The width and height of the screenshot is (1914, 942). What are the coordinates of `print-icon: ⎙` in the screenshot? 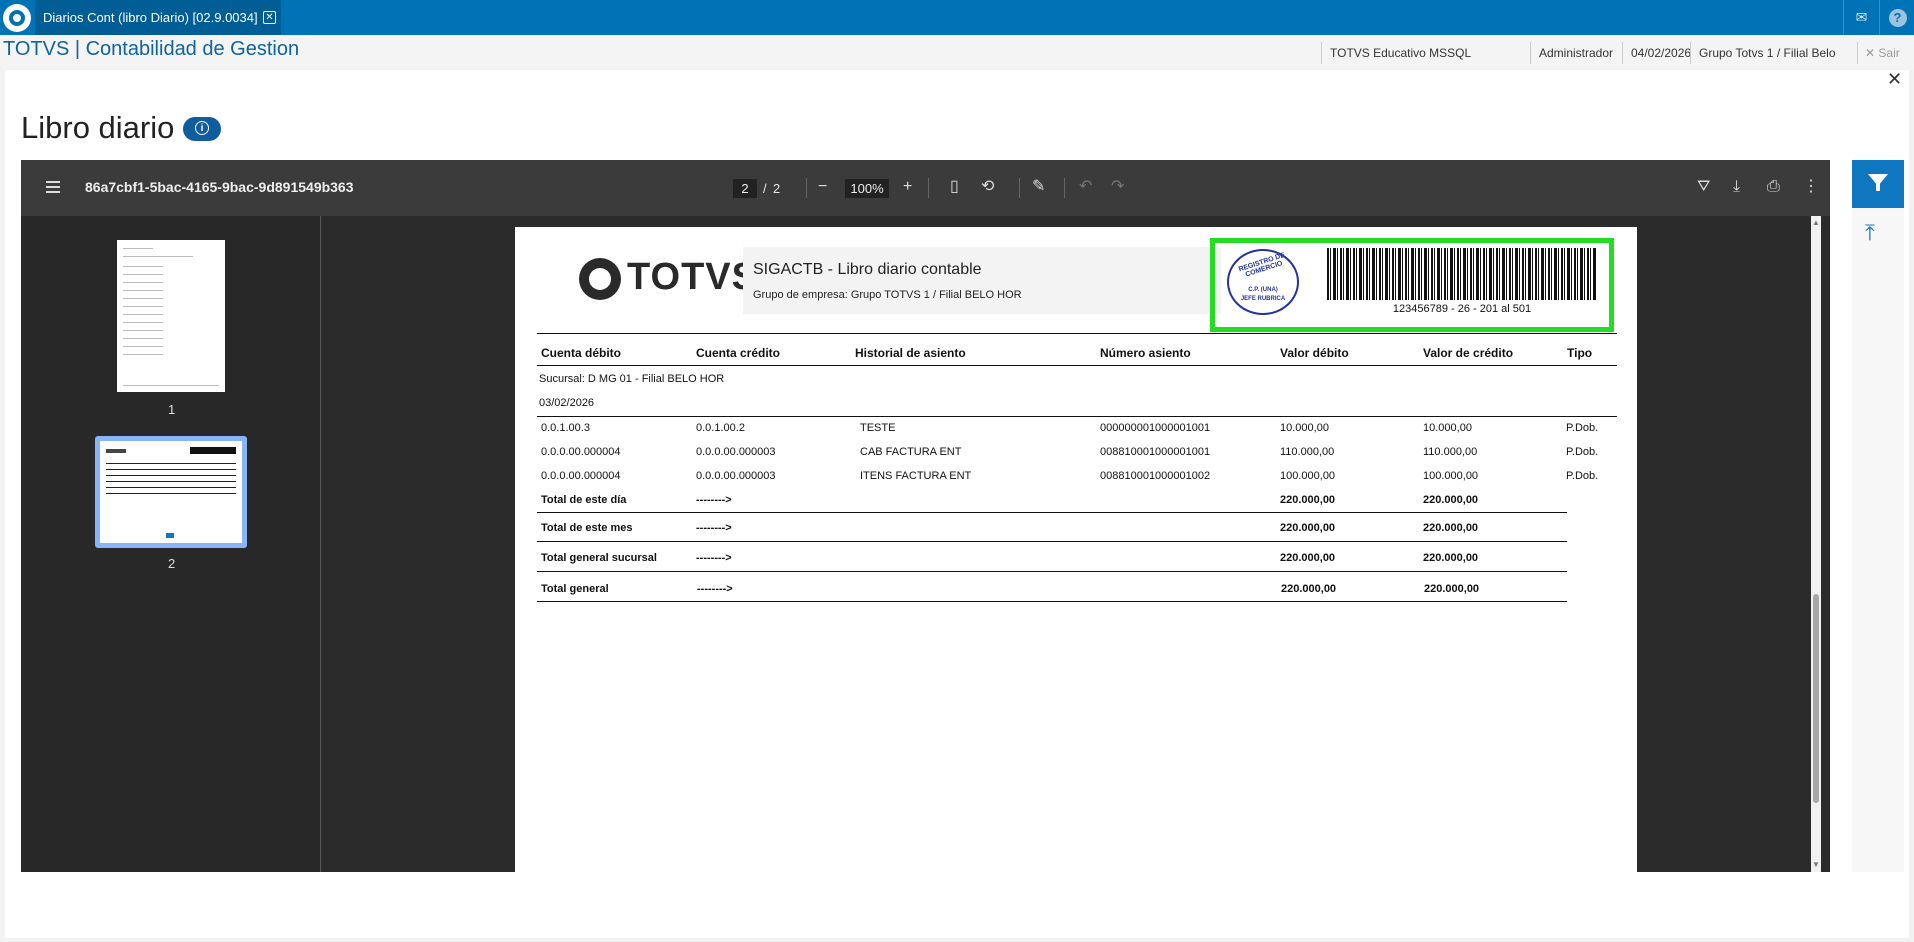 It's located at (1773, 187).